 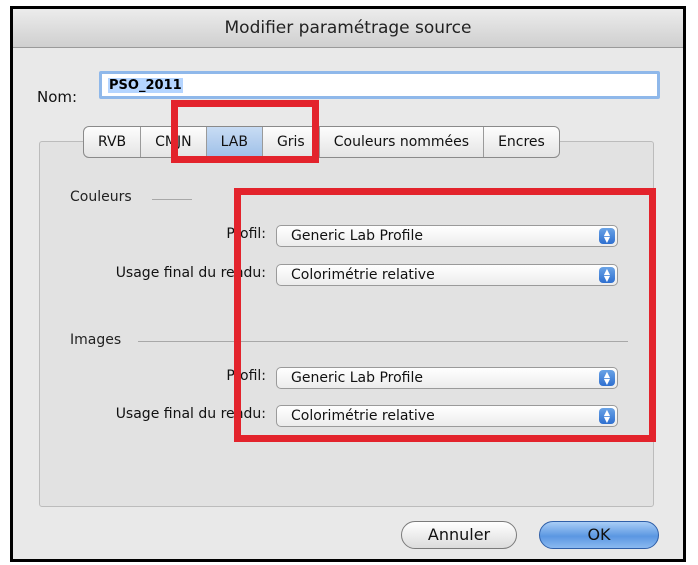 What do you see at coordinates (521, 142) in the screenshot?
I see `tab-encres: Encres` at bounding box center [521, 142].